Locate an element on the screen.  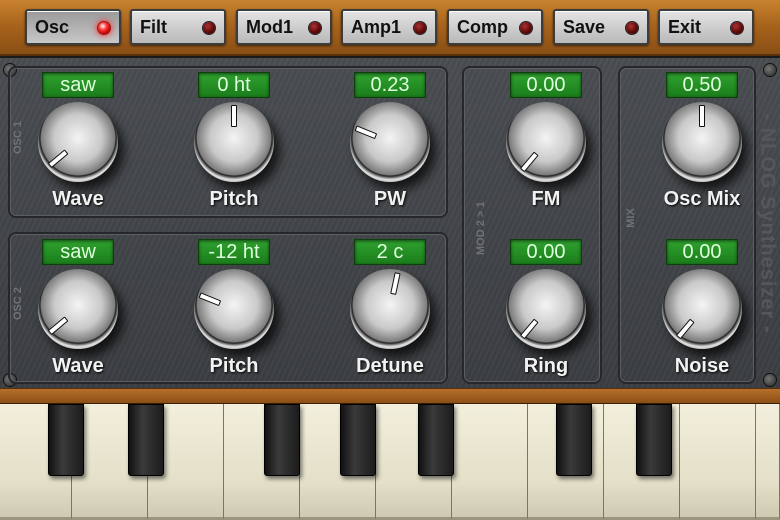
osc1-pw-display: 0.23 is located at coordinates (390, 85).